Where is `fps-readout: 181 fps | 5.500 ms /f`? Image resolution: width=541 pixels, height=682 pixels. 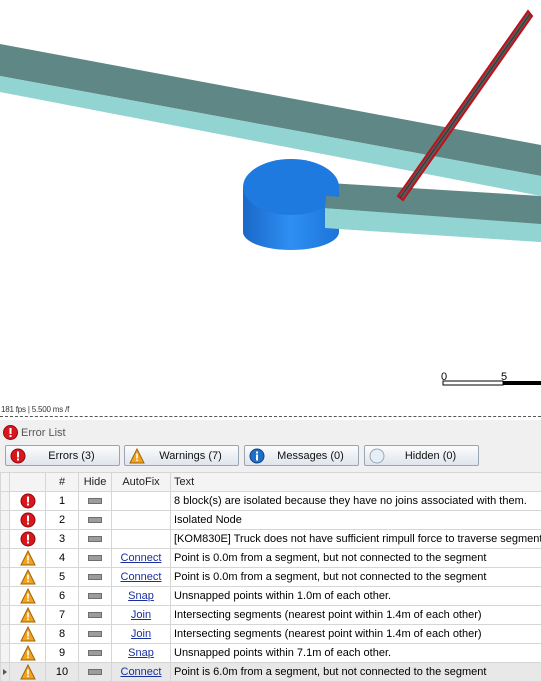
fps-readout: 181 fps | 5.500 ms /f is located at coordinates (35, 409).